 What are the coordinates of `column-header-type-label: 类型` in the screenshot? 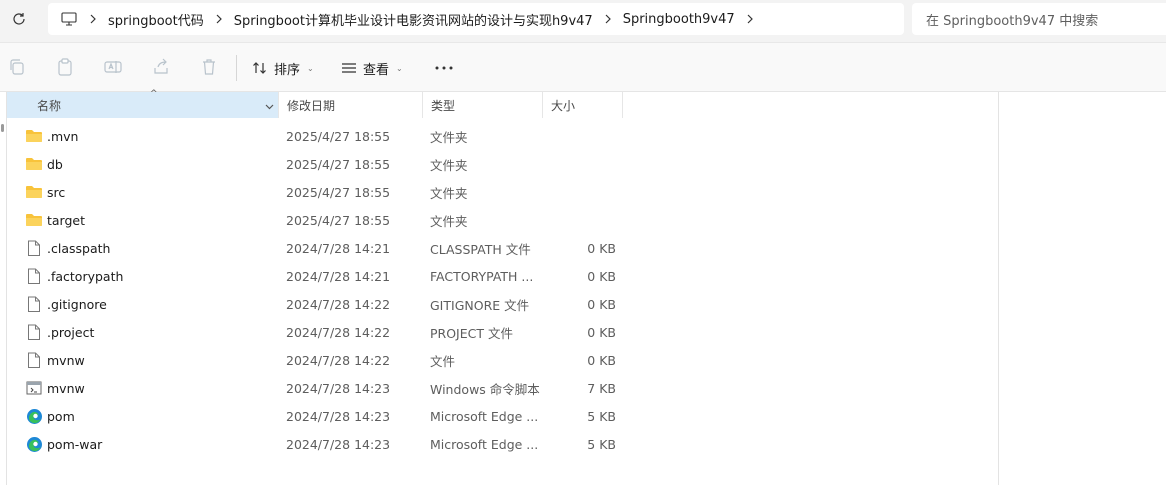 It's located at (443, 105).